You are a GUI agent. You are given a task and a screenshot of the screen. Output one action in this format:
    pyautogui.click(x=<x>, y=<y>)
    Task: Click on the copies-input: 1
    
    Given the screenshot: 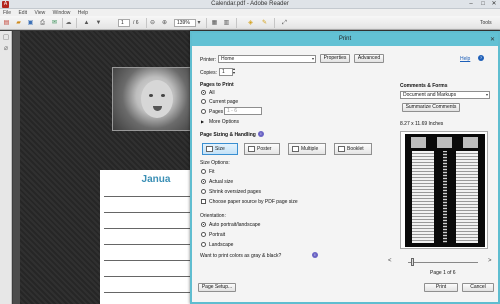 What is the action you would take?
    pyautogui.click(x=226, y=72)
    